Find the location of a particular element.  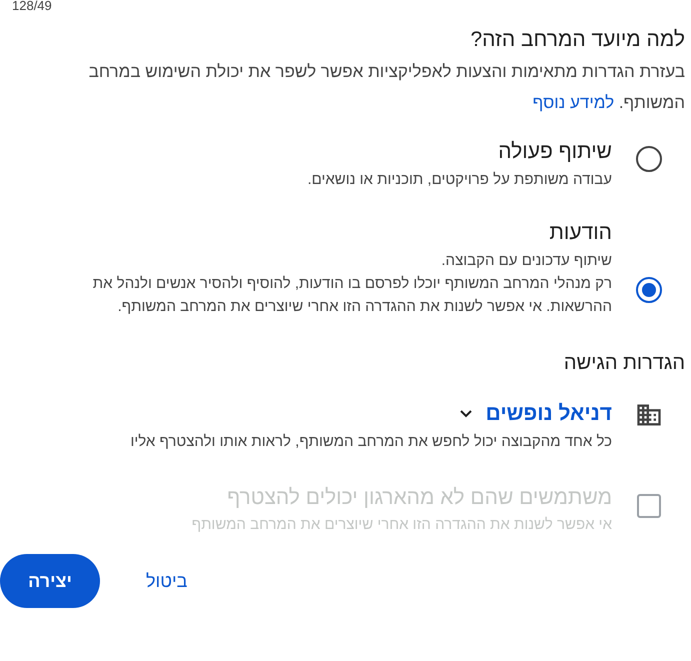

option-description: שיתוף עדכונים עם הקבוצה. is located at coordinates (526, 261).